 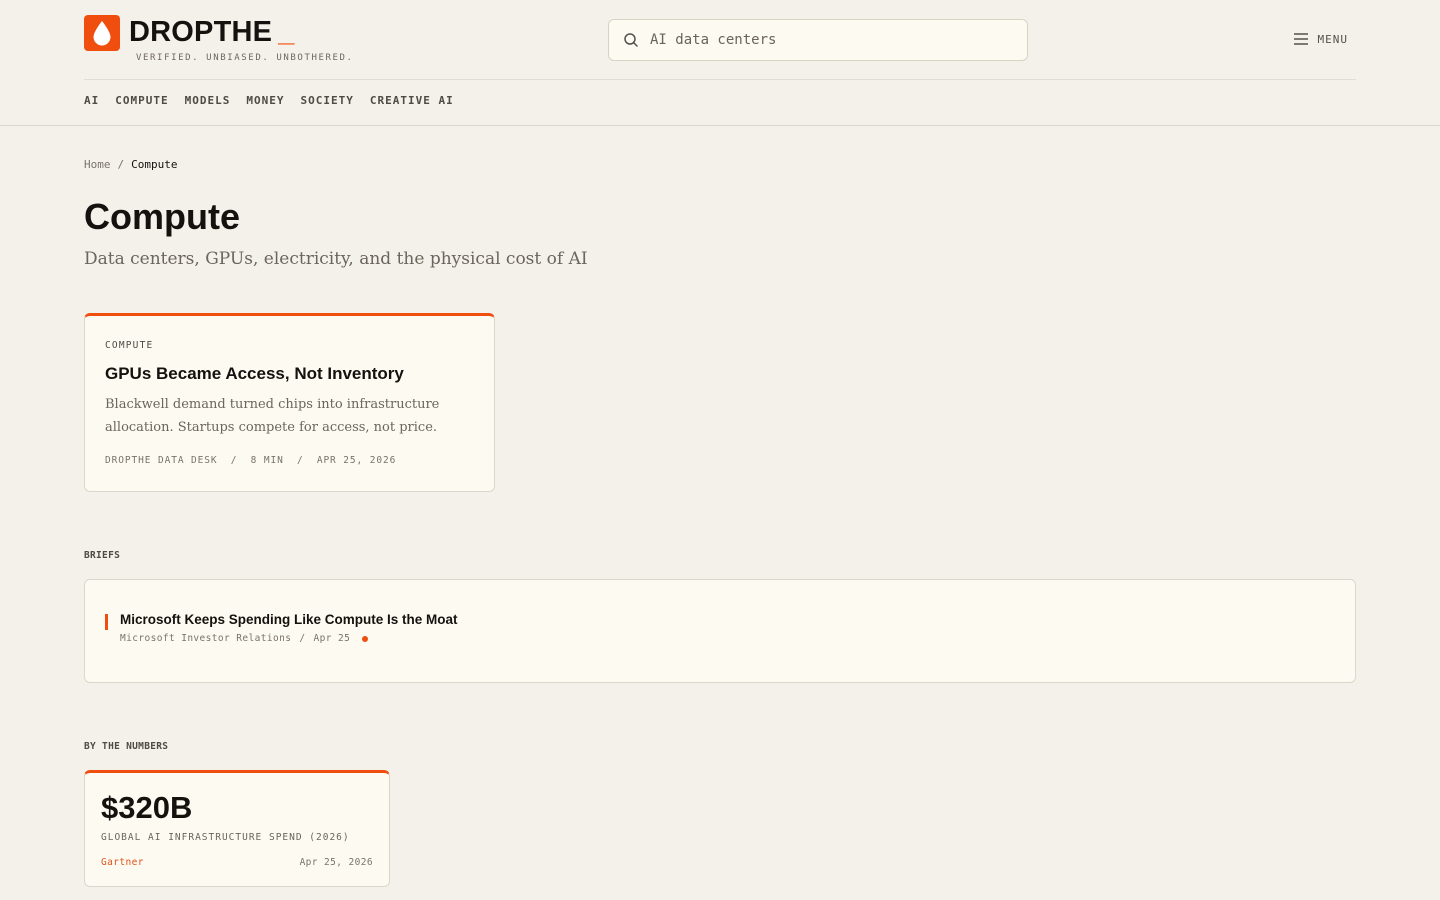 I want to click on stat-date: Apr 25, 2026, so click(x=336, y=862).